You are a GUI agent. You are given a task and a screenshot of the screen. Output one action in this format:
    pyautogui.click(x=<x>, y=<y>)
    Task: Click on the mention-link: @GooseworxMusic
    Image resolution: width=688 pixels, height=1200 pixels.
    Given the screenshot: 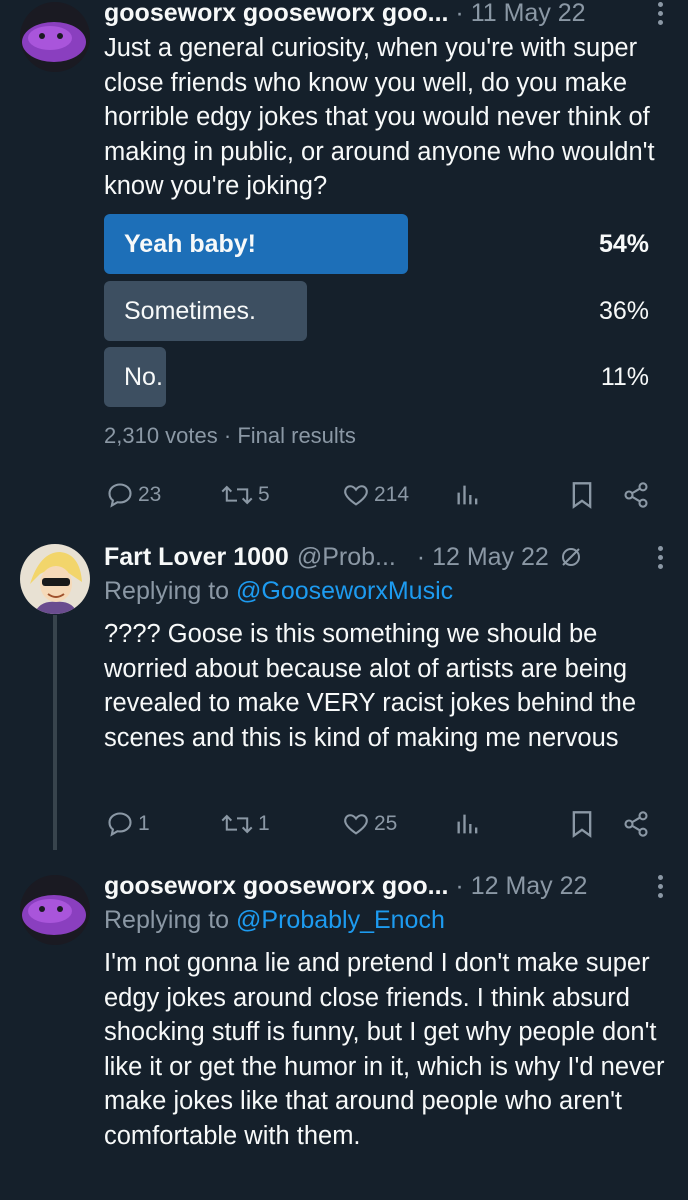 What is the action you would take?
    pyautogui.click(x=344, y=591)
    